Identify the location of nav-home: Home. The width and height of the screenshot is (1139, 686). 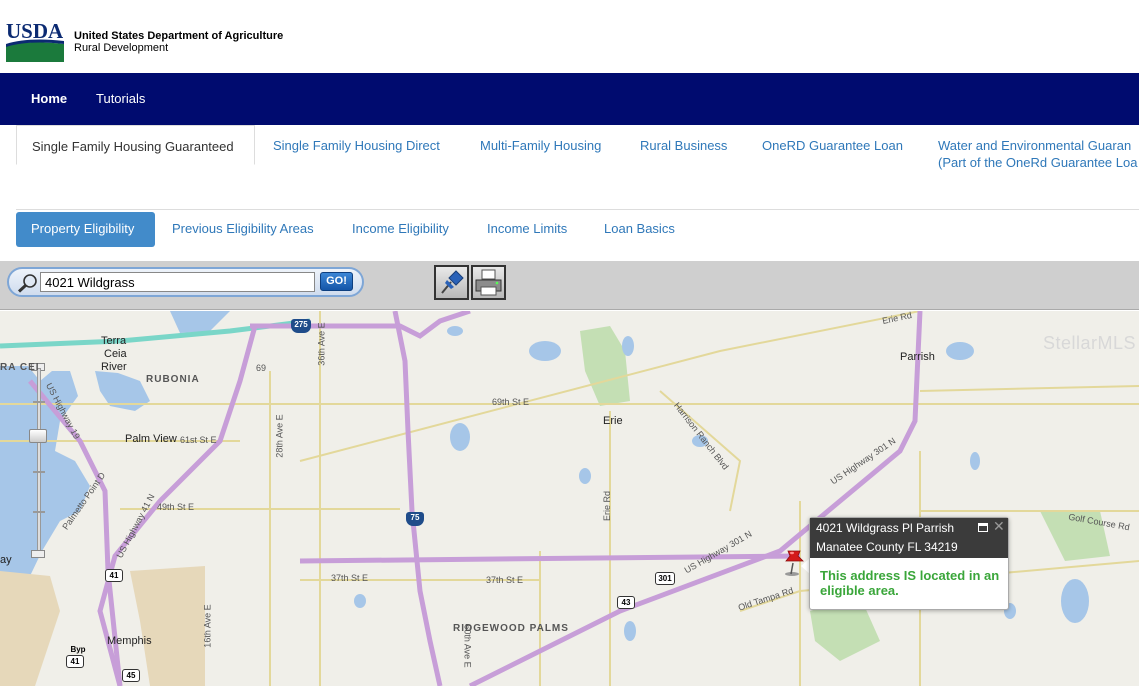
(49, 98).